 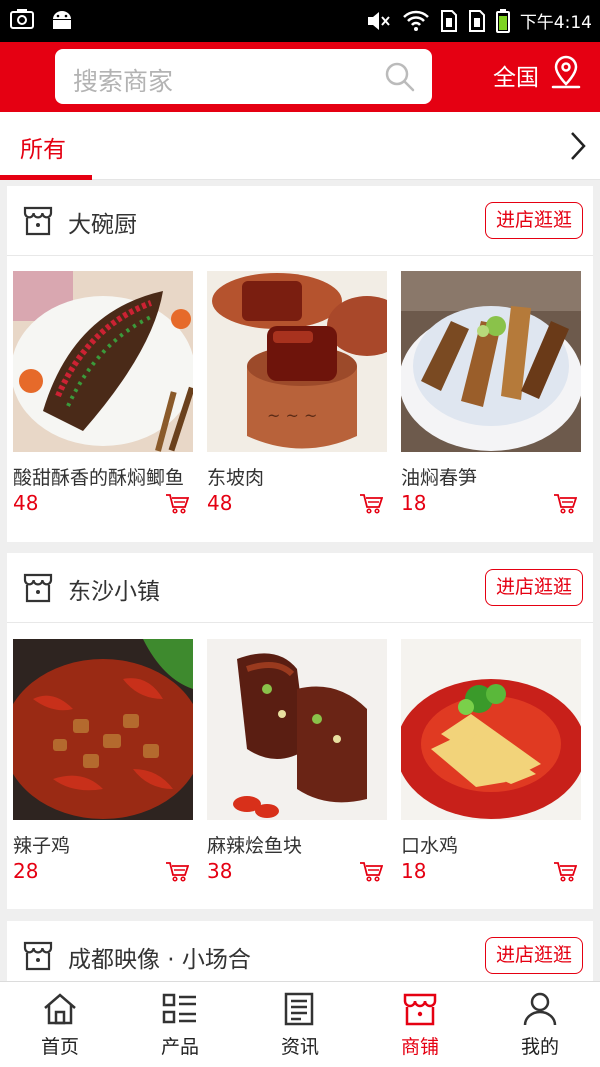 I want to click on nav-home: 首页, so click(x=60, y=1024).